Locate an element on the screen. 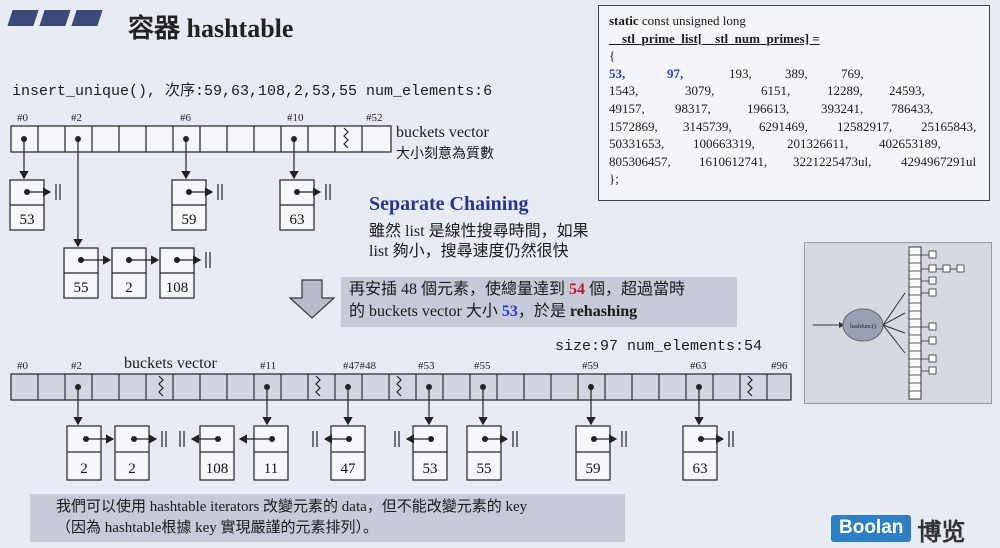 The width and height of the screenshot is (1000, 548). bottom-buckets-vector is located at coordinates (401, 387).